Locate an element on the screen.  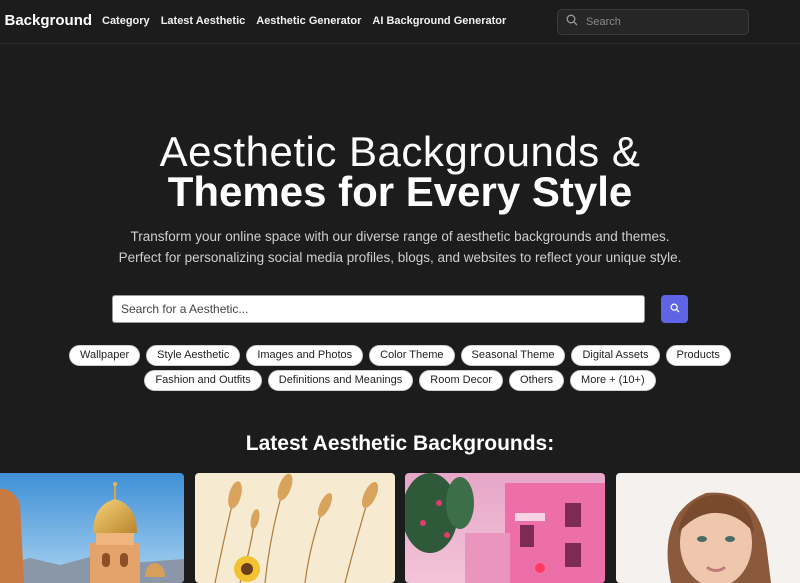
chip-wallpaper: Wallpaper is located at coordinates (105, 355).